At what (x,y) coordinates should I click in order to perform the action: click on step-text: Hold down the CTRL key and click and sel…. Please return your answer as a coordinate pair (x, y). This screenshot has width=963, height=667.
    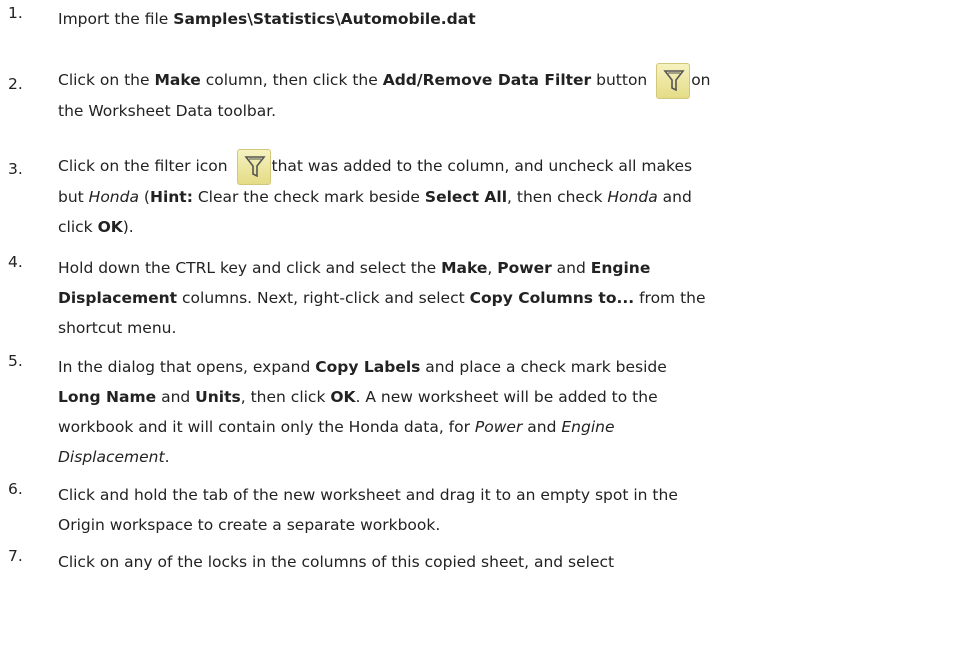
    Looking at the image, I should click on (382, 298).